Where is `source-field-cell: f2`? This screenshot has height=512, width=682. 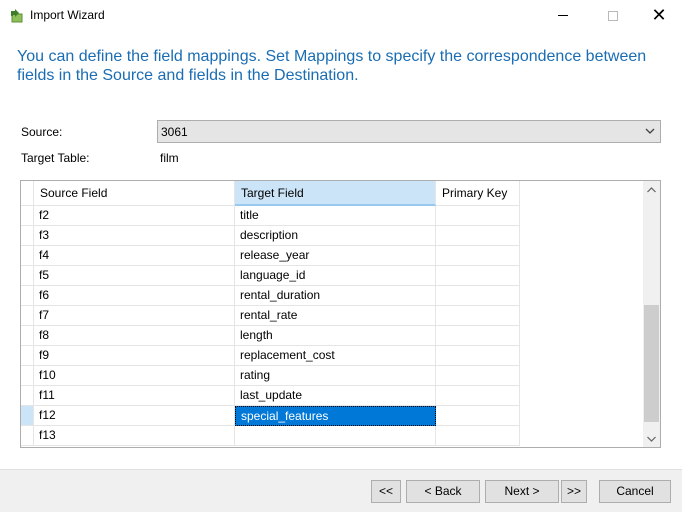
source-field-cell: f2 is located at coordinates (134, 216).